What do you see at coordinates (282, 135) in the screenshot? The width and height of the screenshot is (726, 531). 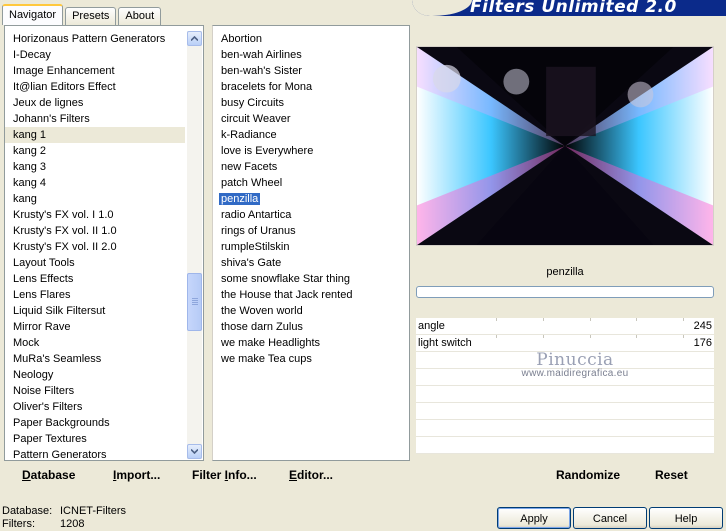 I see `filter-item: k-Radiance` at bounding box center [282, 135].